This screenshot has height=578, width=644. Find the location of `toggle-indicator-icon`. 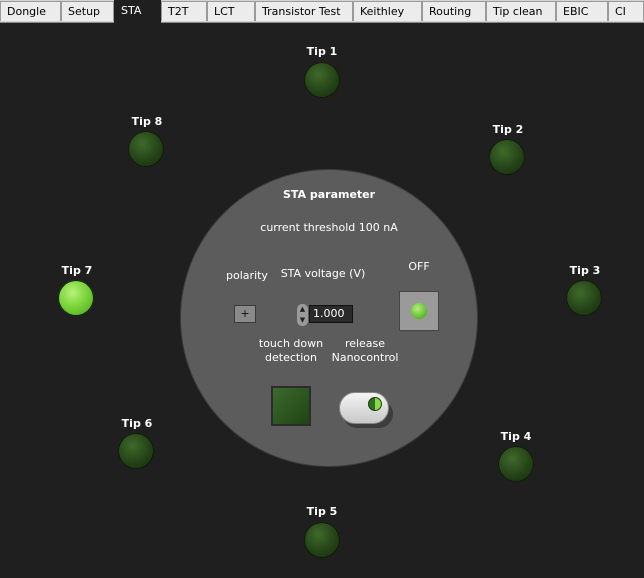

toggle-indicator-icon is located at coordinates (375, 404).